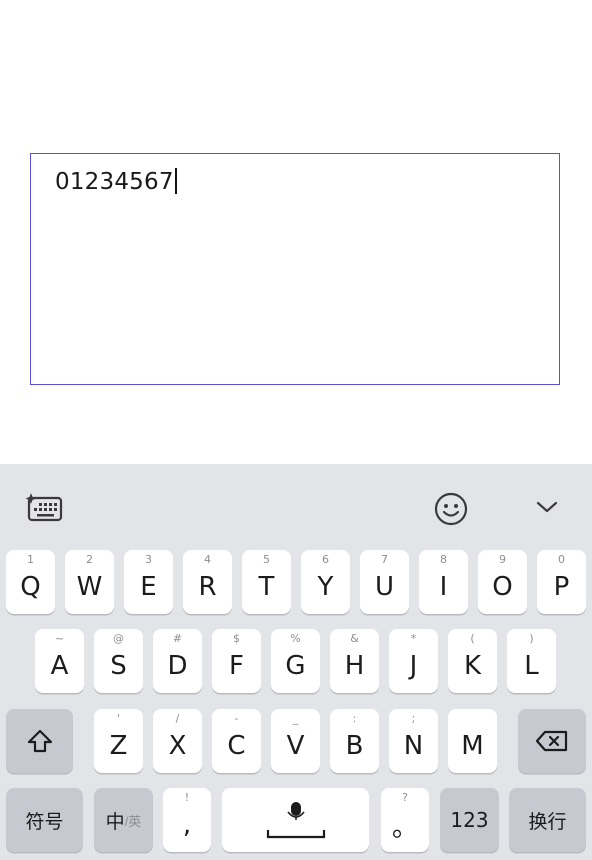 This screenshot has height=860, width=592. What do you see at coordinates (44, 820) in the screenshot?
I see `symbols-key: 符号` at bounding box center [44, 820].